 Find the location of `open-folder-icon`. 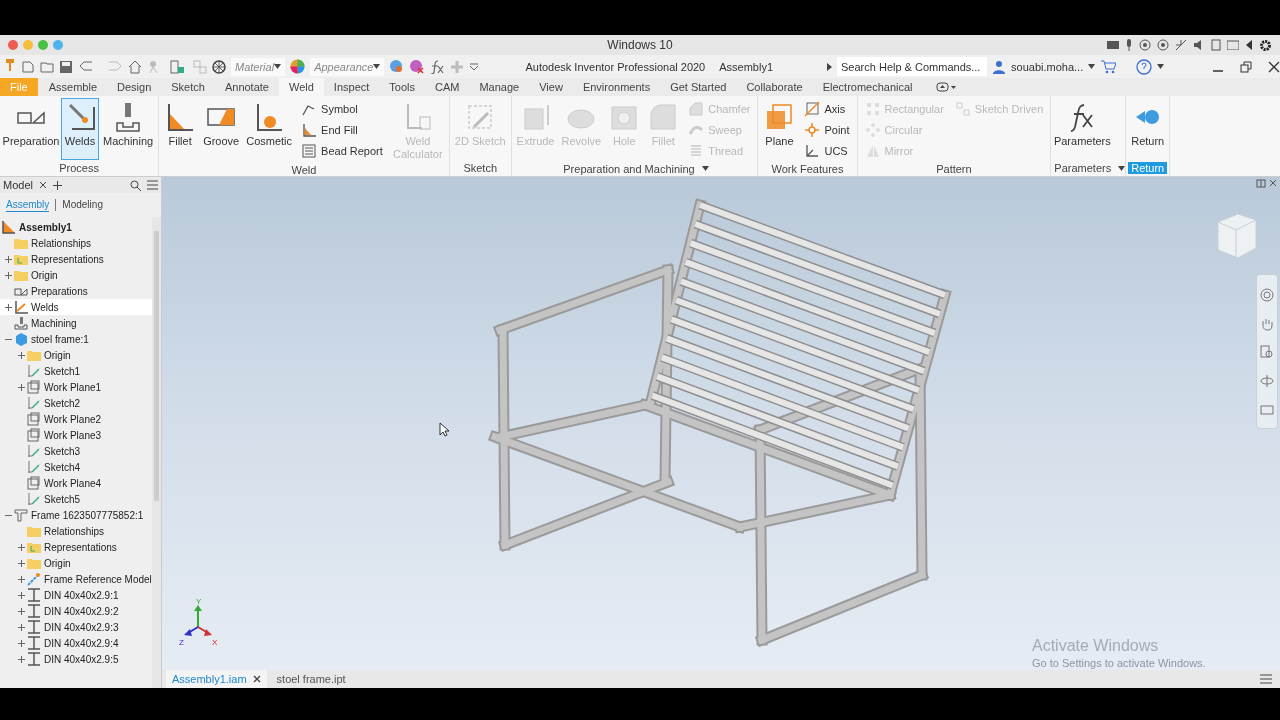

open-folder-icon is located at coordinates (47, 66).